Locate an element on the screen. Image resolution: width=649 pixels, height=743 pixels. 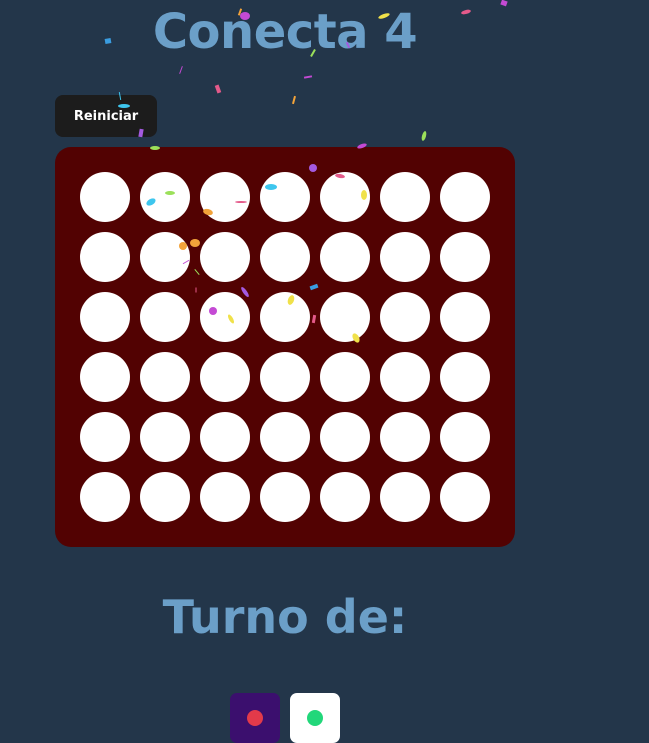
player-2-indicator is located at coordinates (315, 718).